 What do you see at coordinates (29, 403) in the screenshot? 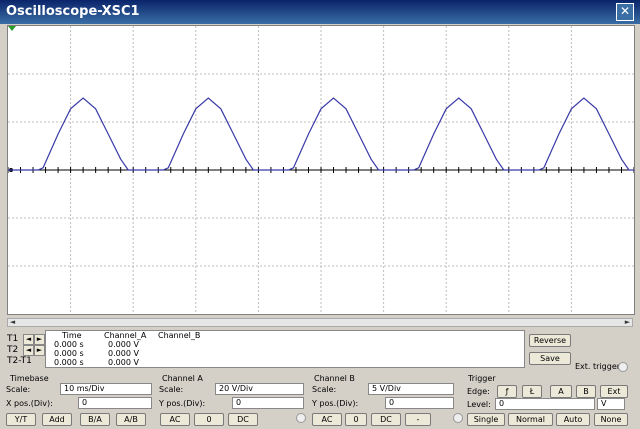
I see `timebase-xpos-label: X pos.(Div):` at bounding box center [29, 403].